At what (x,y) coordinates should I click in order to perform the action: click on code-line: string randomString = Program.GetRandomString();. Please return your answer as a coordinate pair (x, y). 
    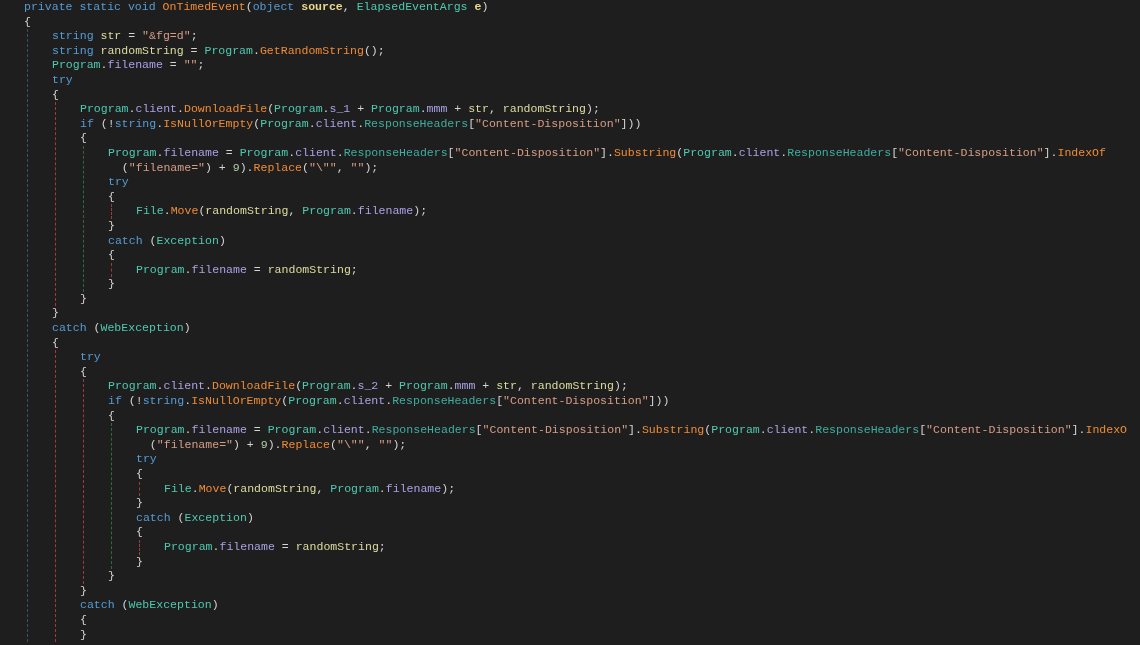
    Looking at the image, I should click on (218, 51).